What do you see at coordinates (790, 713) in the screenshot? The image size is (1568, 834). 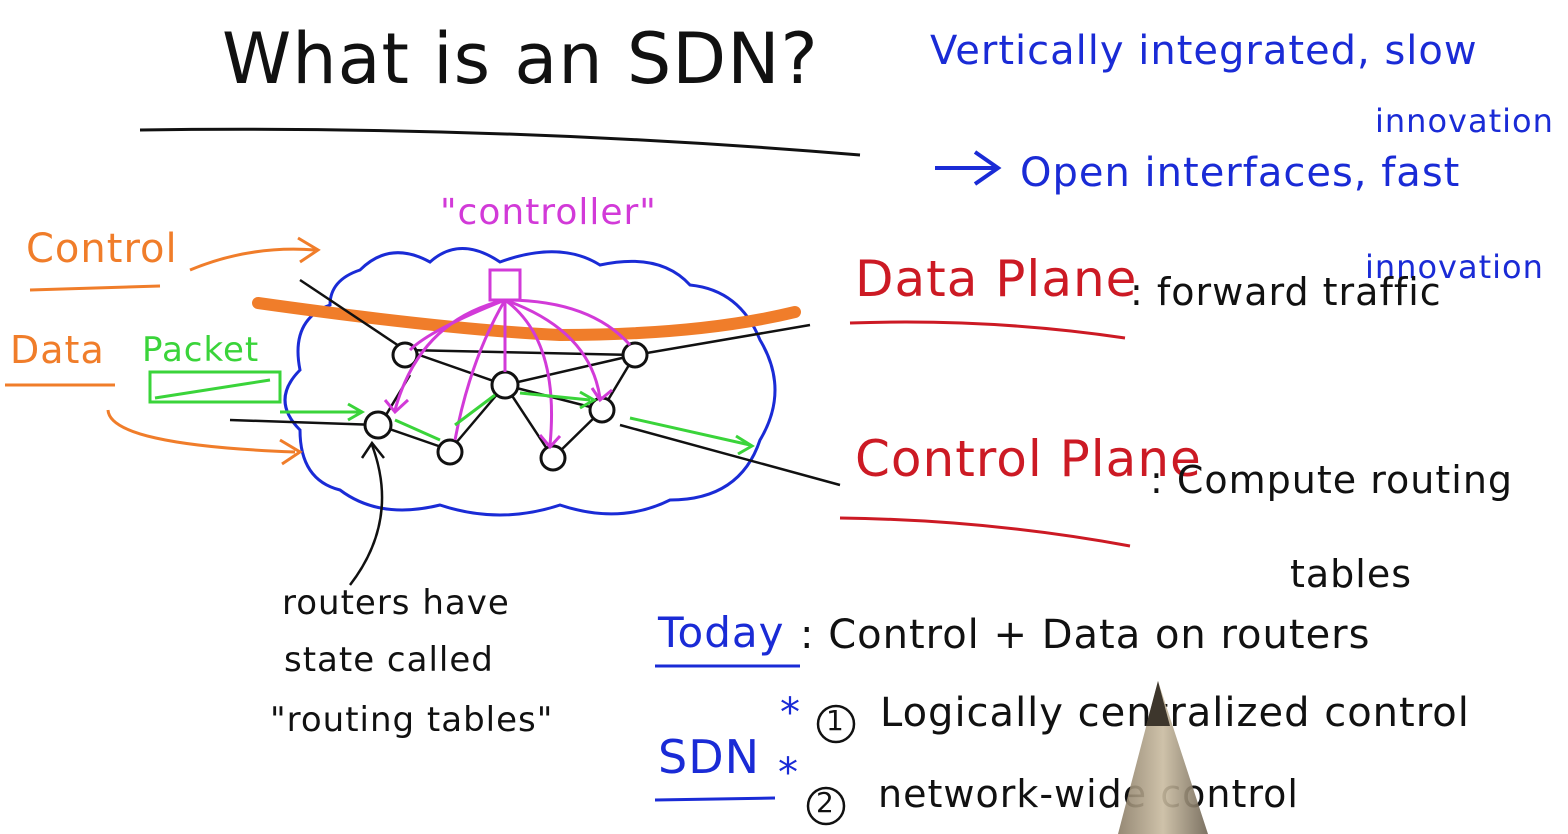 I see `sdn-star-1: *` at bounding box center [790, 713].